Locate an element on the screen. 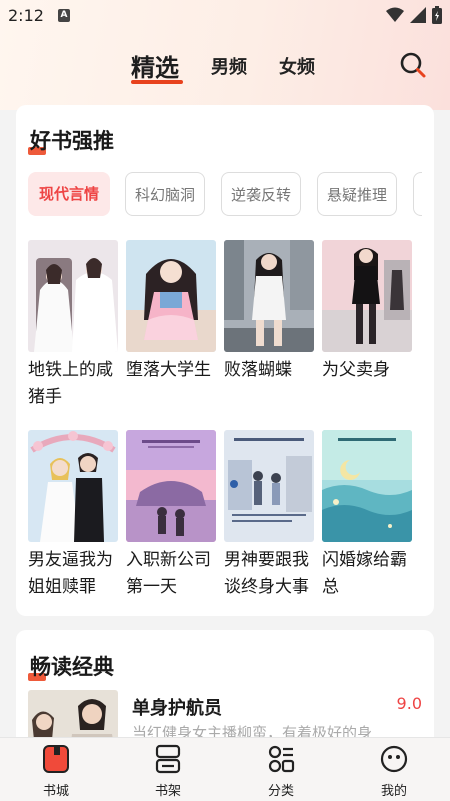  section-title: 好书强推 is located at coordinates (72, 141).